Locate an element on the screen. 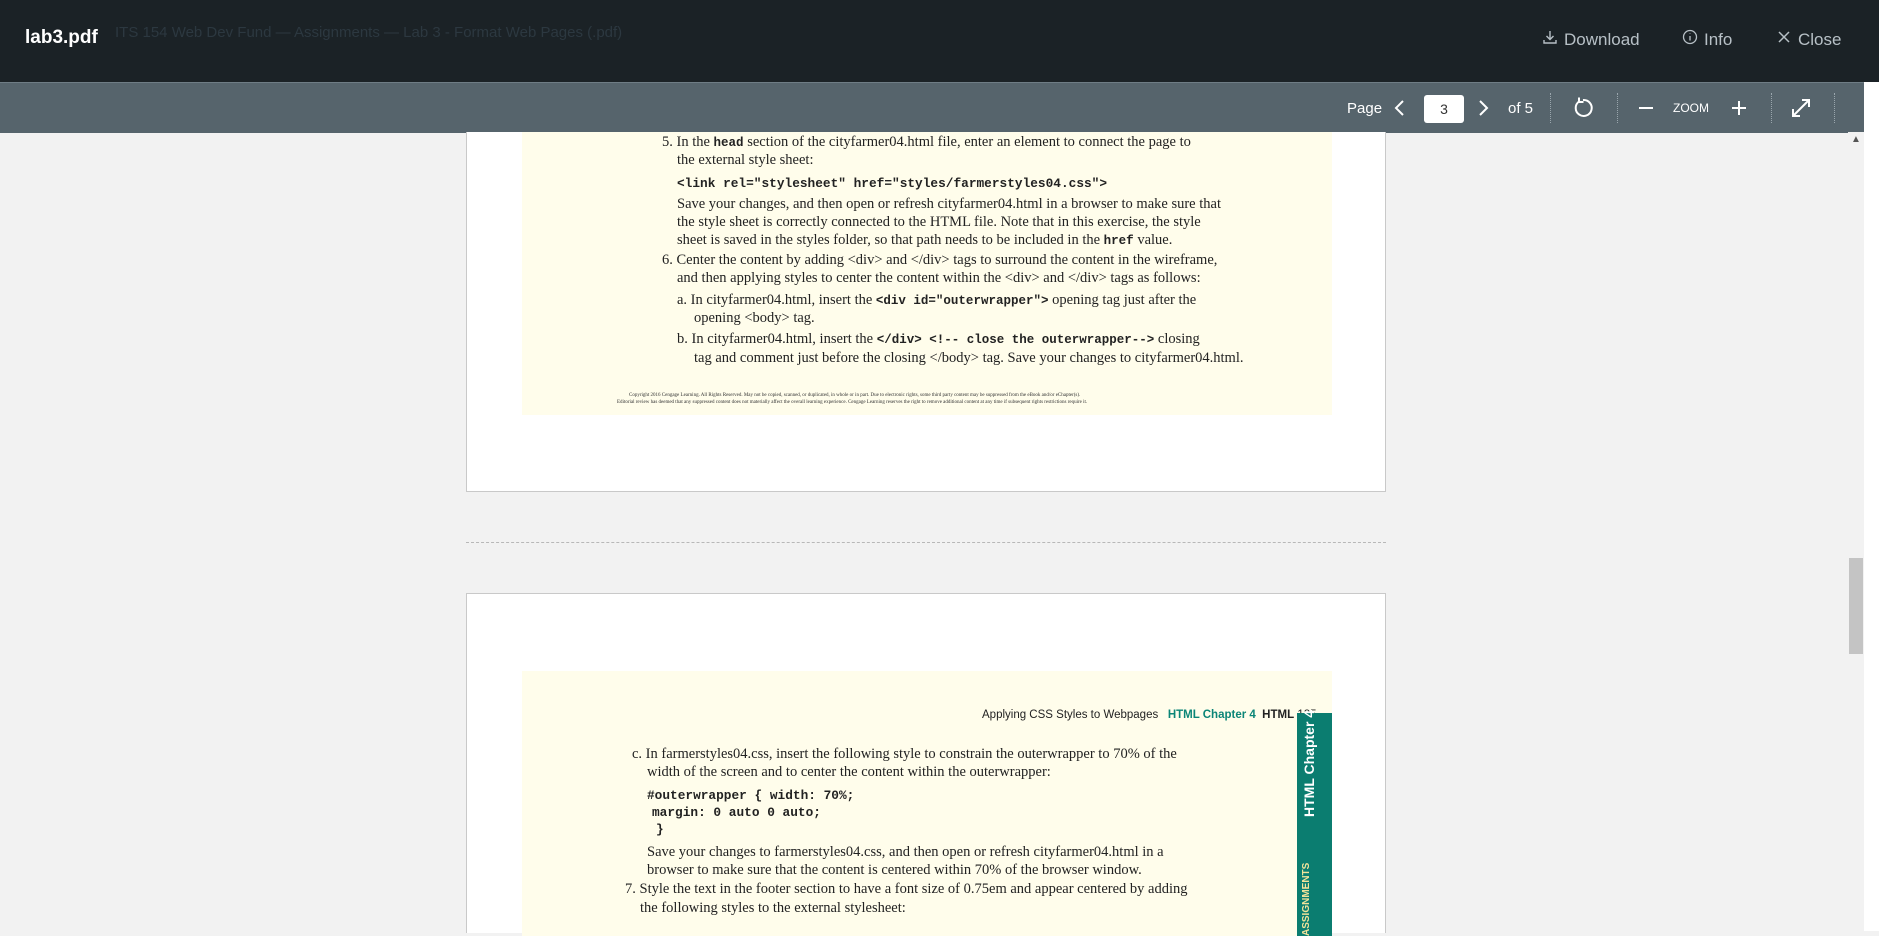  pdf-toolbar: Page of 5 ZOOM is located at coordinates (939, 107).